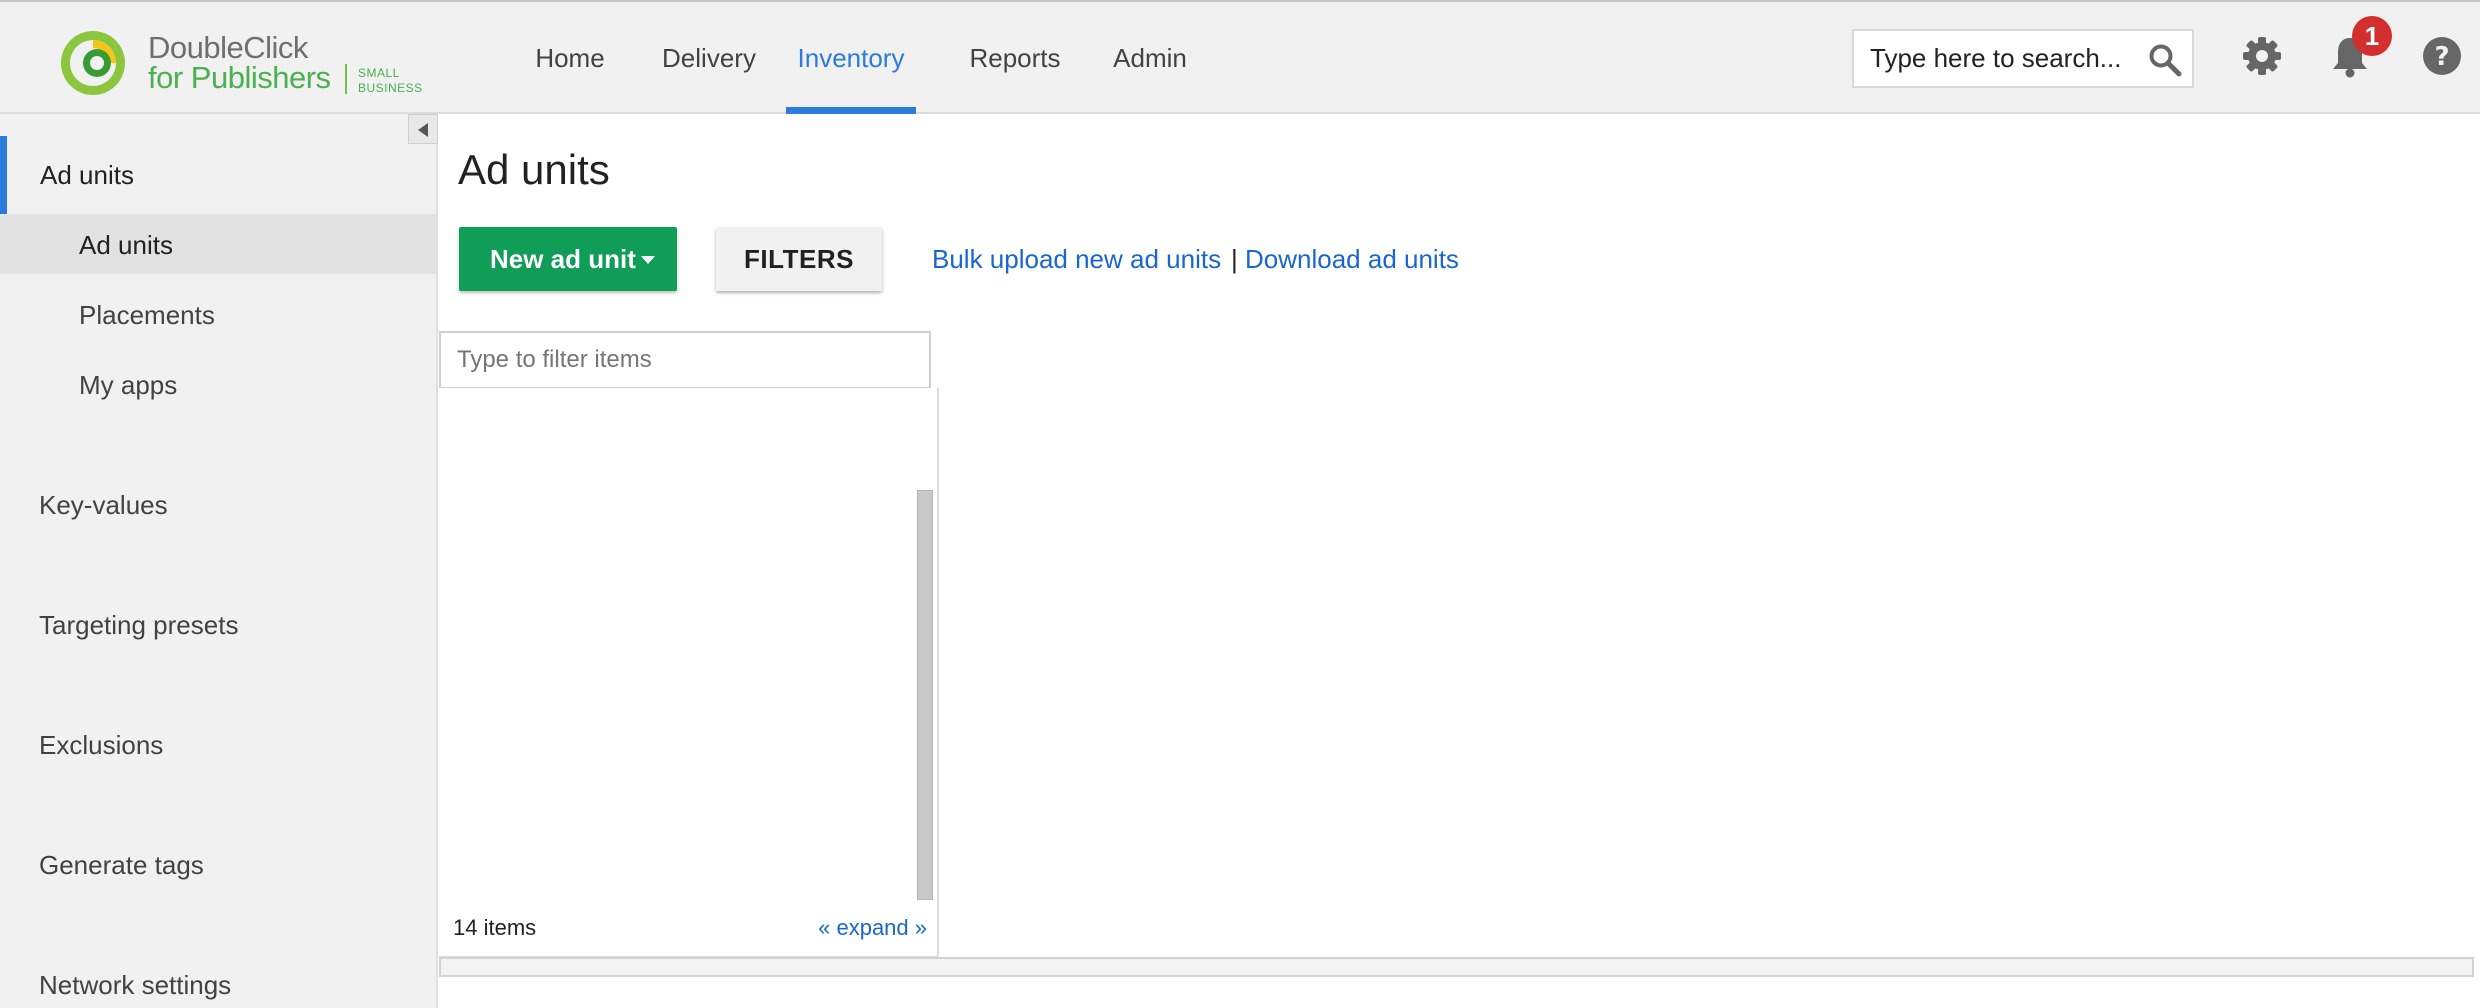 This screenshot has width=2480, height=1008. I want to click on sidebar-selected-highlight, so click(218, 244).